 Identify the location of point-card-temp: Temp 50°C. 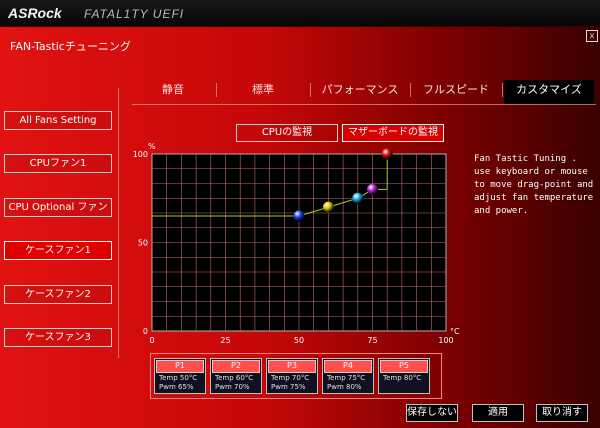
(178, 378).